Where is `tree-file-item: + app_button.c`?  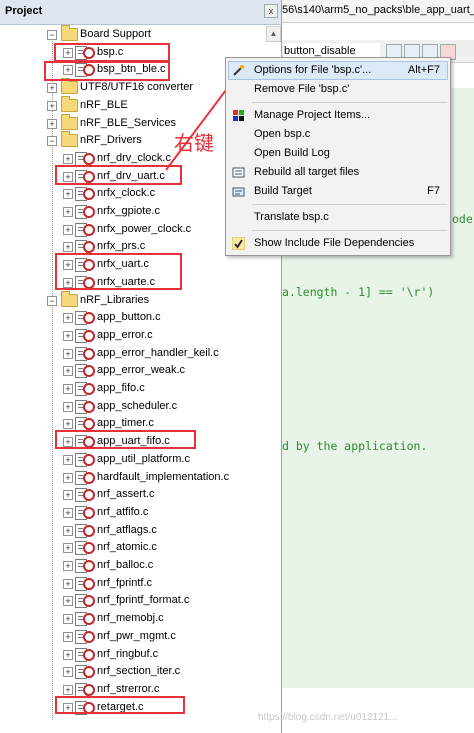 tree-file-item: + app_button.c is located at coordinates (132, 317).